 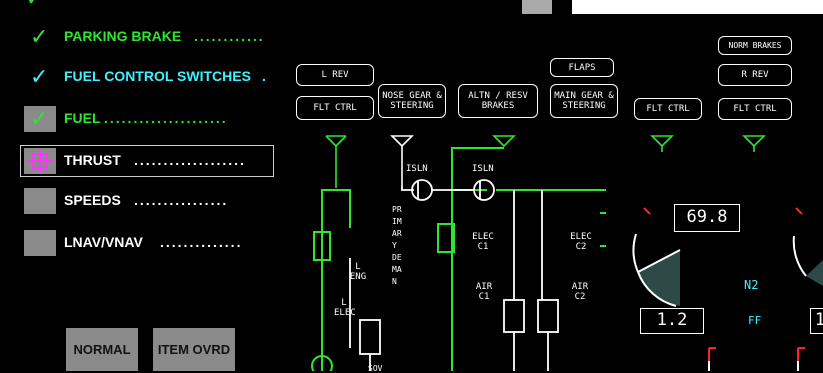 I want to click on engine-display: 69.8 N2 FF 1.2 1, so click(x=714, y=278).